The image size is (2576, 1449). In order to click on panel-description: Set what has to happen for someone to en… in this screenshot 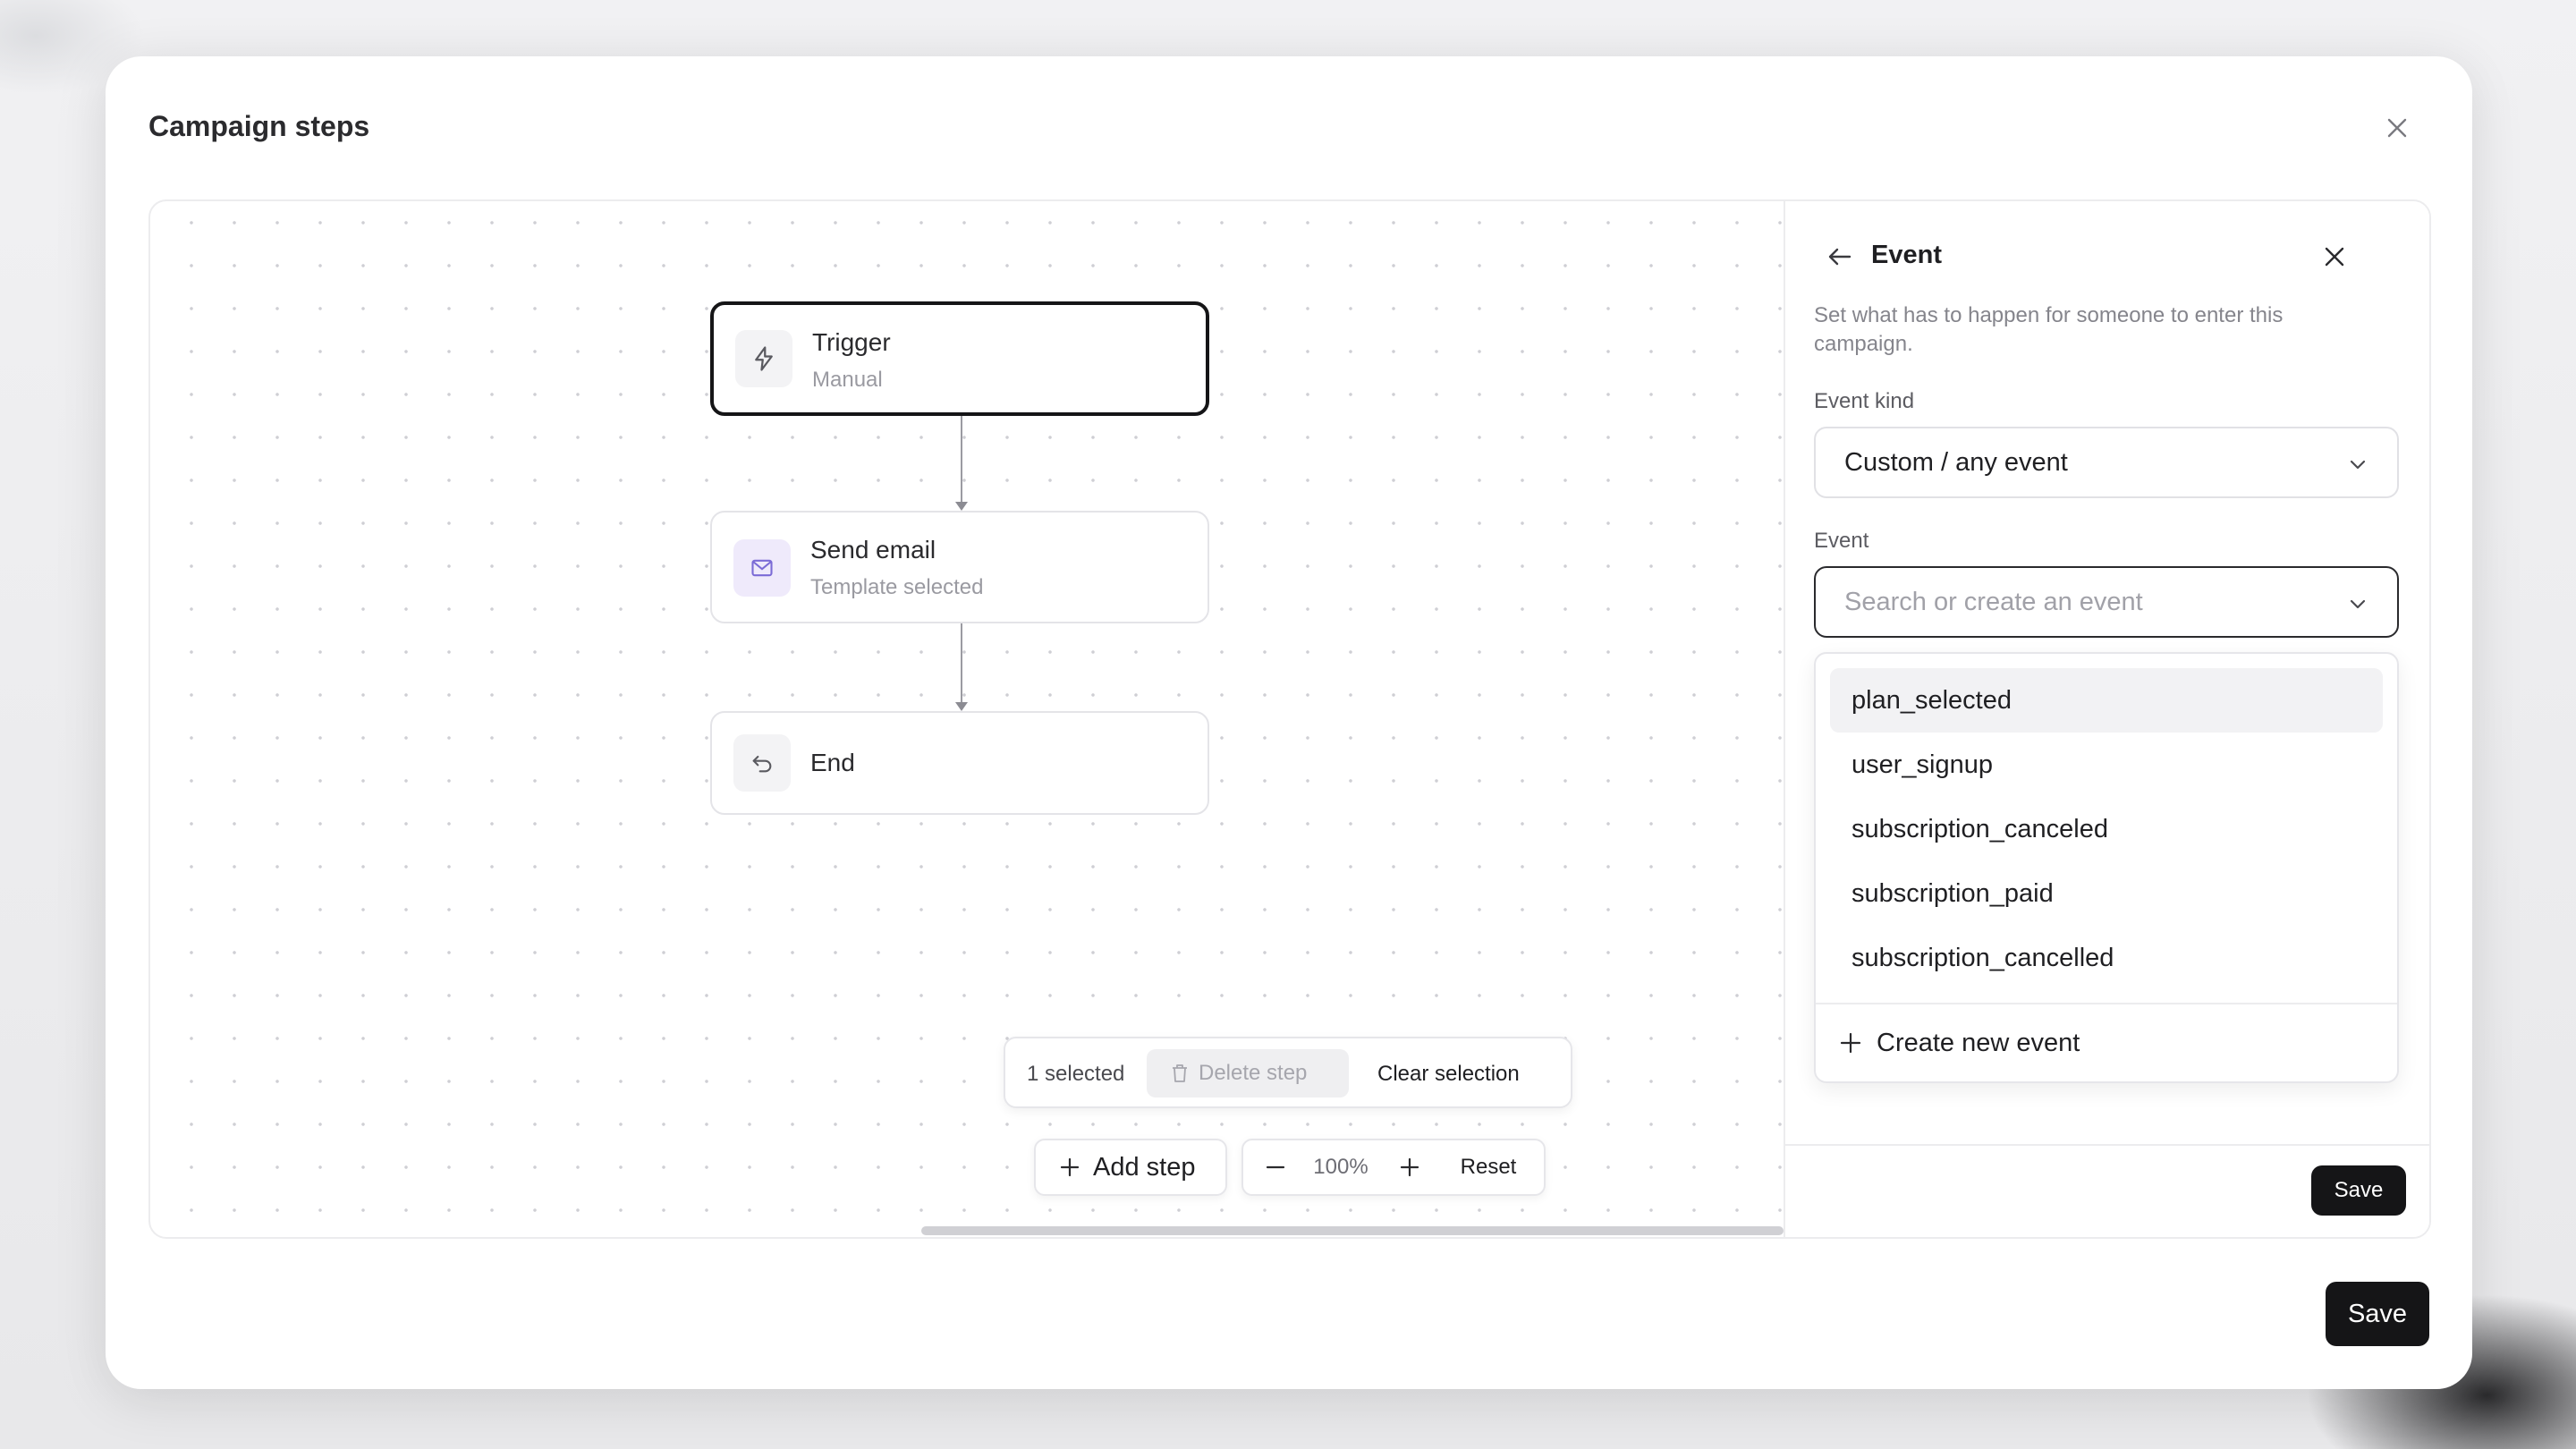, I will do `click(2049, 329)`.